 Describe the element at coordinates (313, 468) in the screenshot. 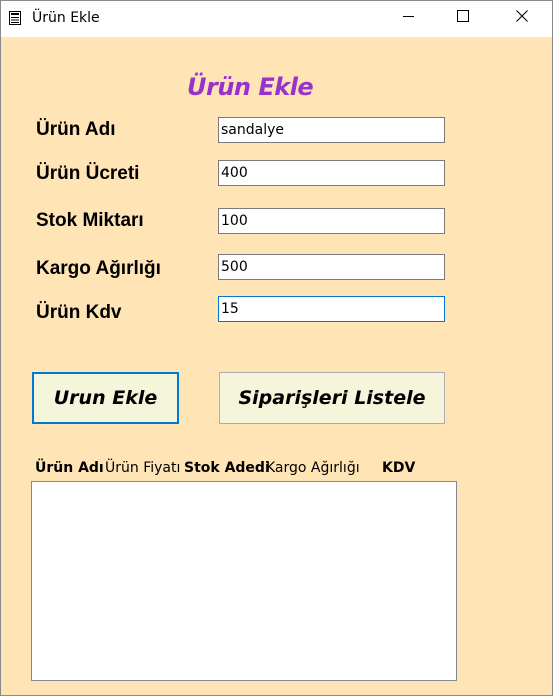

I see `column-header-shipping-weight: Kargo Ağırlığı` at that location.